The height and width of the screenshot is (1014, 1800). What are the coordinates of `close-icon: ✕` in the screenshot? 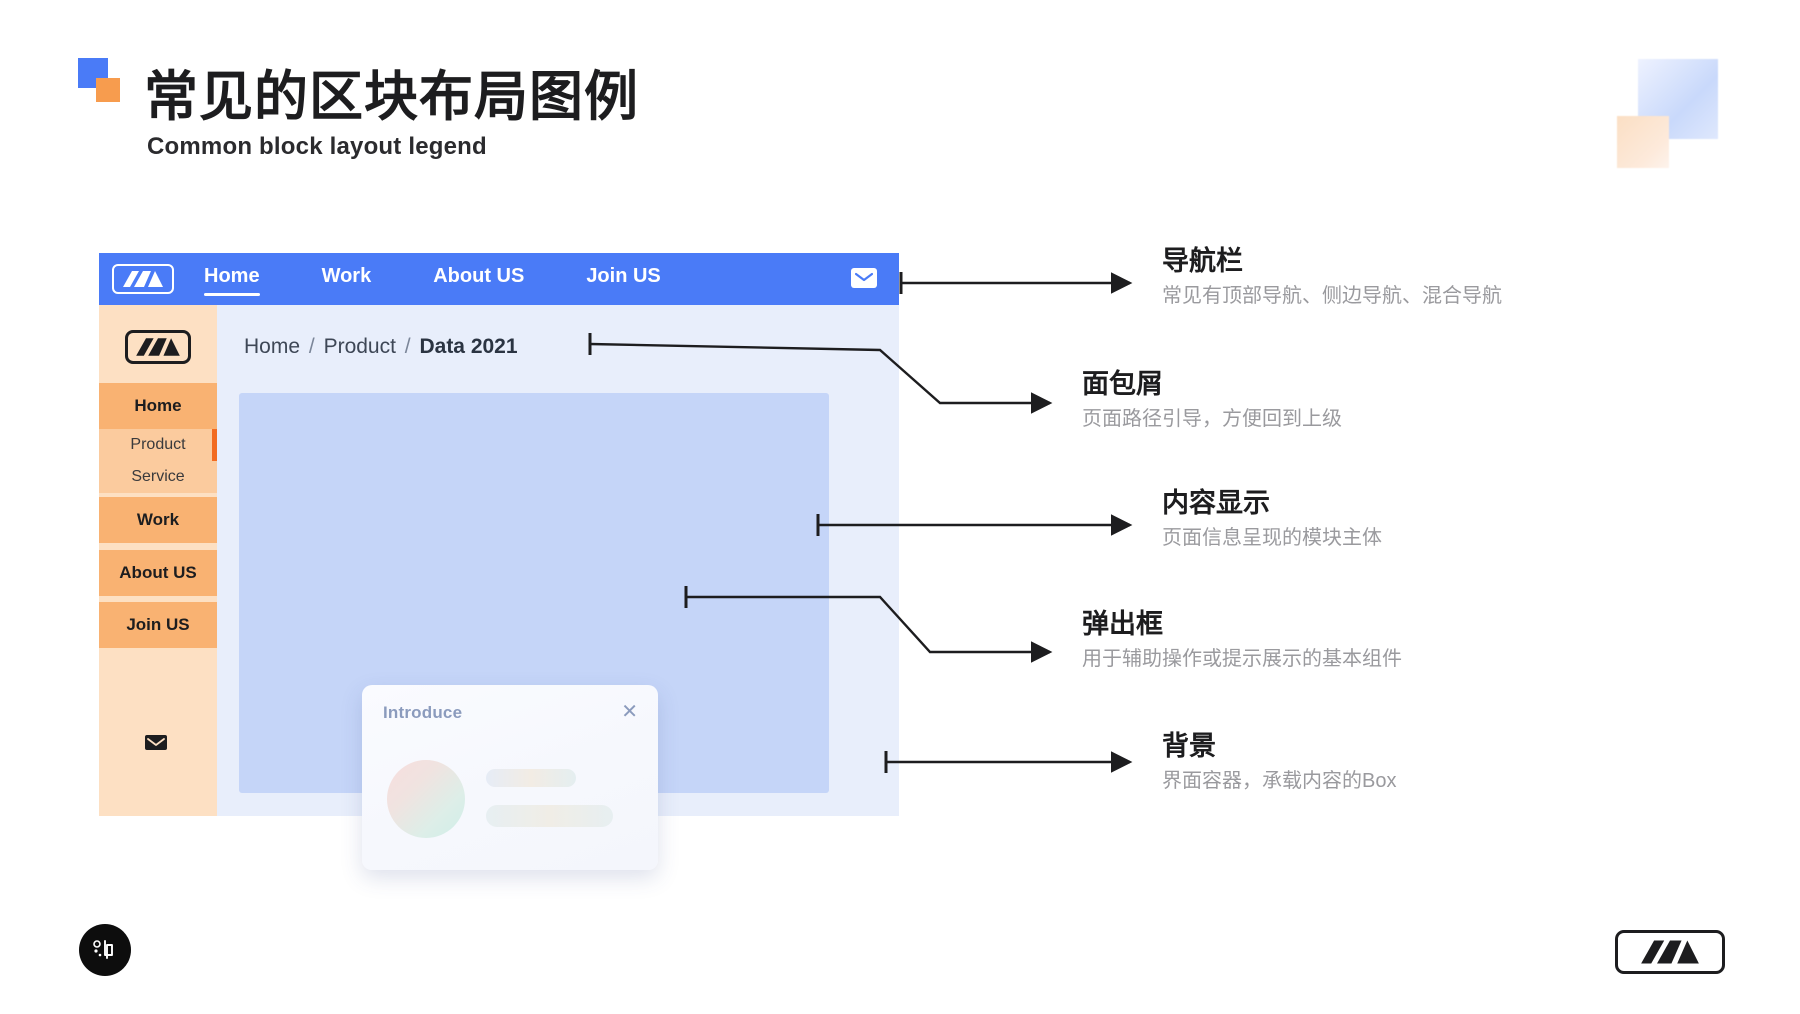 It's located at (629, 712).